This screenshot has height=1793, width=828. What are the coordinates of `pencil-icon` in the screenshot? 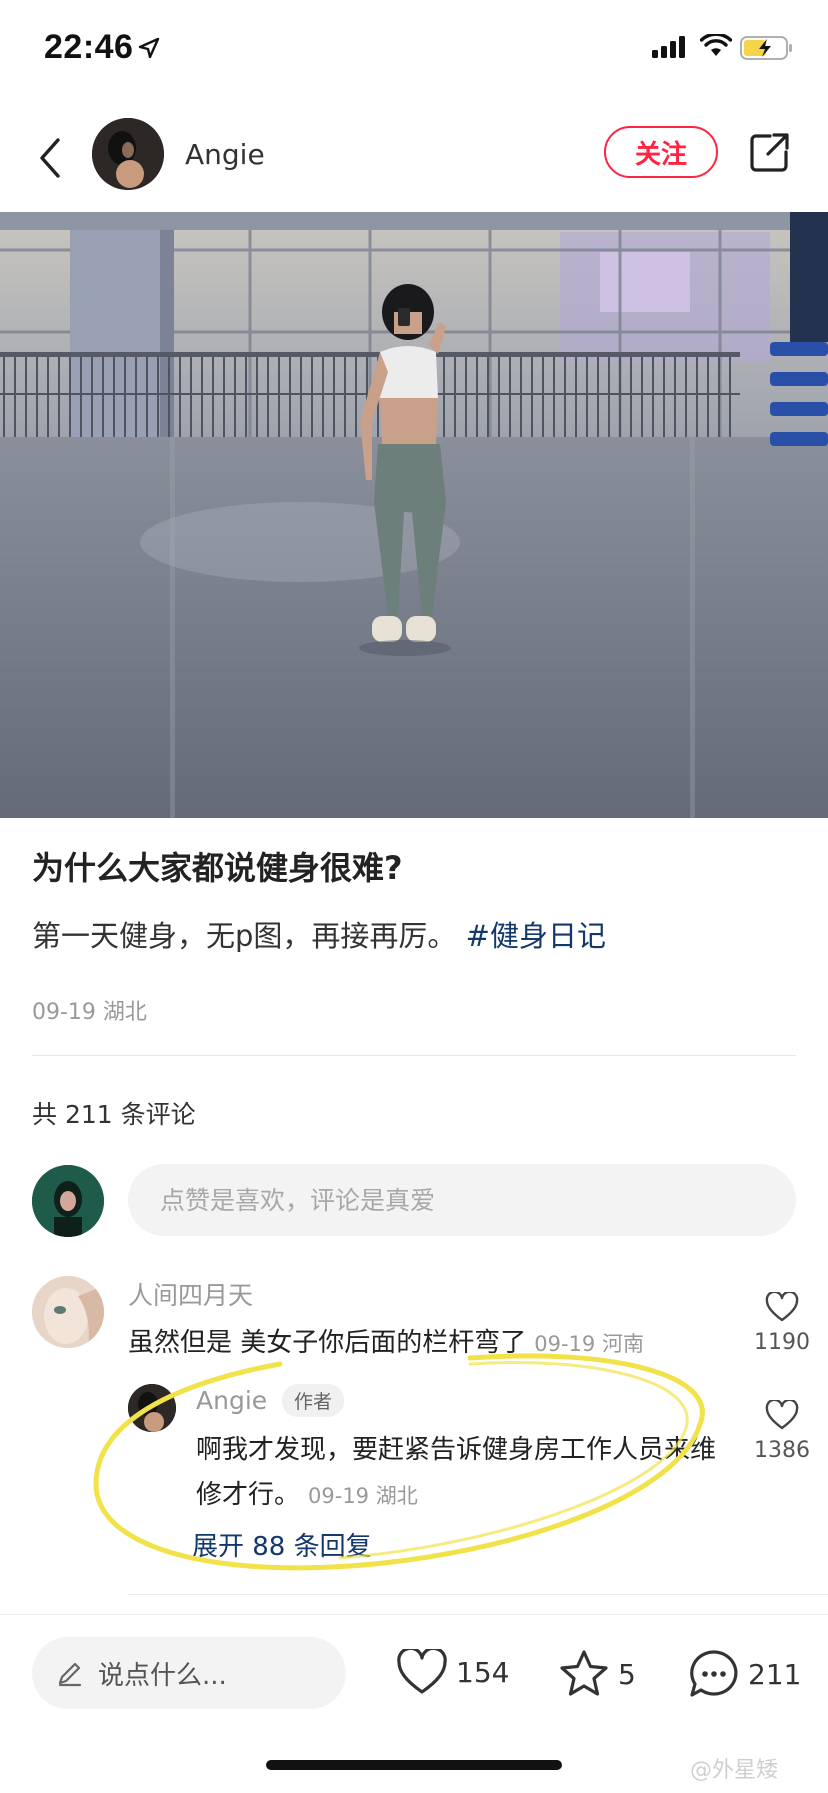 It's located at (70, 1674).